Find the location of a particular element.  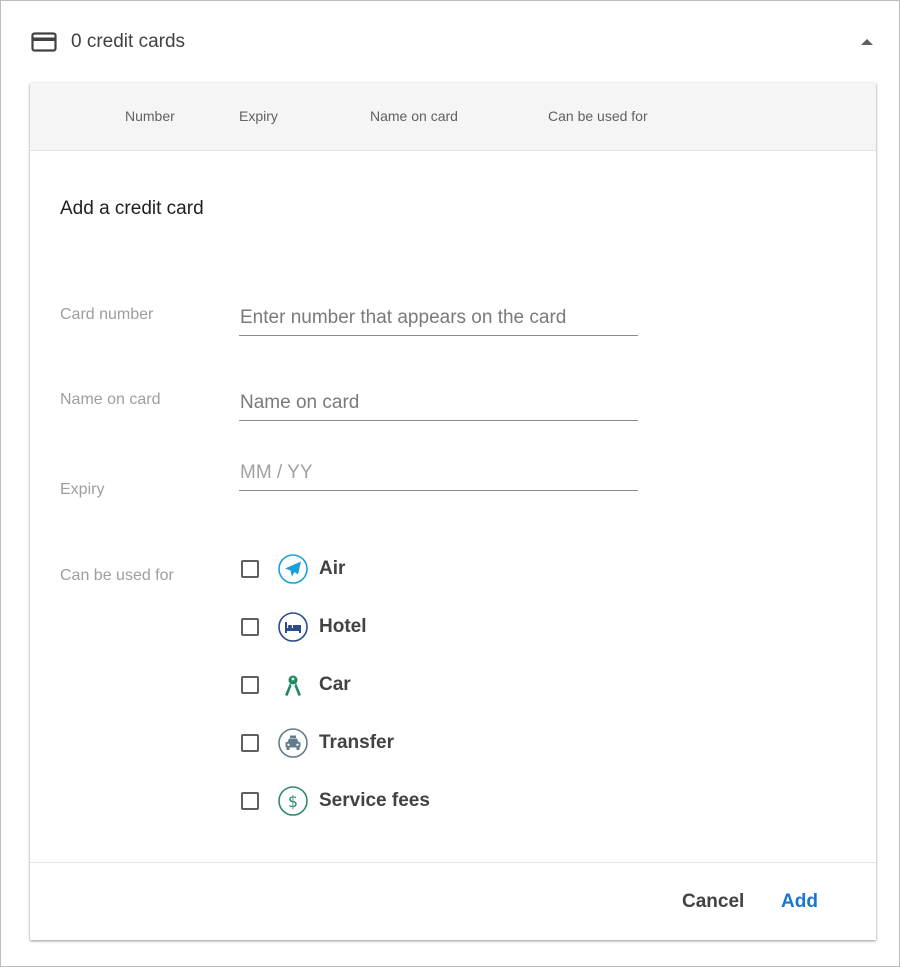

column-header-number: Number is located at coordinates (150, 116).